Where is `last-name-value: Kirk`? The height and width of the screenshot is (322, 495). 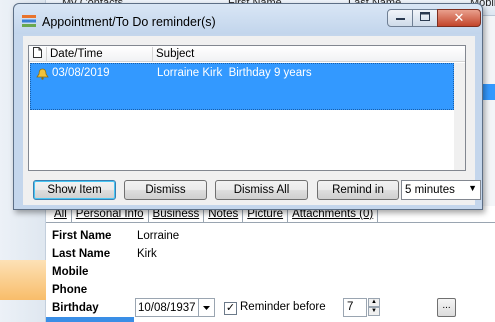
last-name-value: Kirk is located at coordinates (147, 254).